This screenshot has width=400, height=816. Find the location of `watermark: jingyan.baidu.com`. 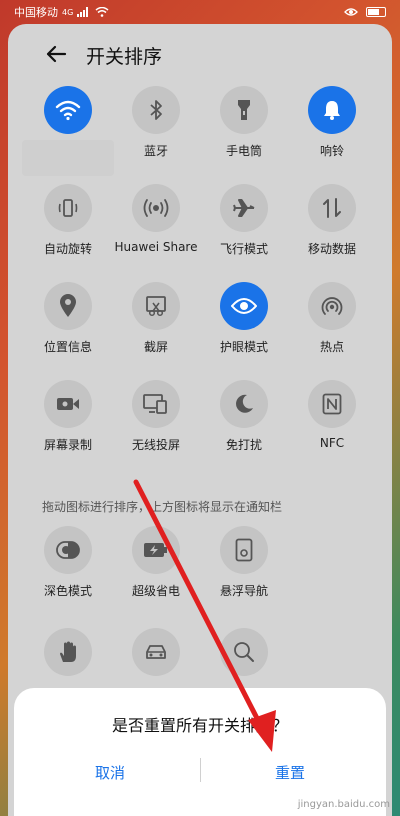

watermark: jingyan.baidu.com is located at coordinates (343, 804).